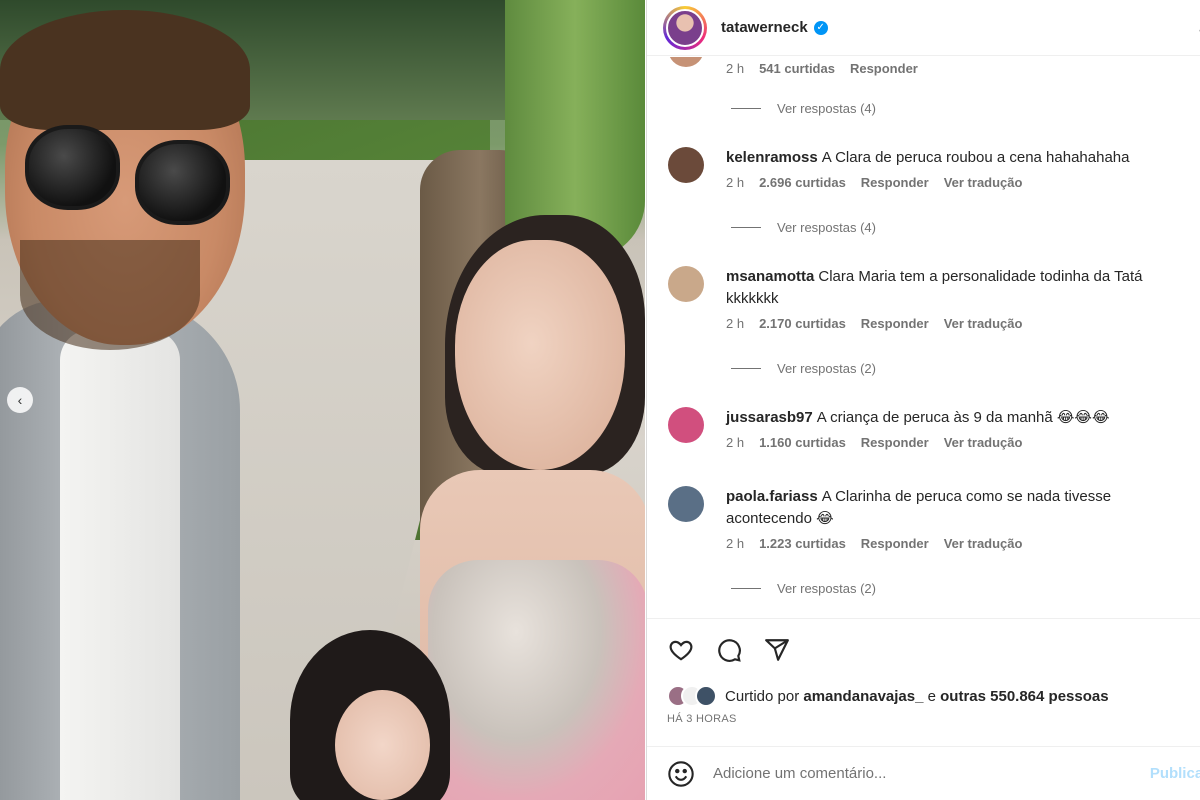 The width and height of the screenshot is (1200, 800). Describe the element at coordinates (802, 182) in the screenshot. I see `comment-likes: 2.696 curtidas` at that location.